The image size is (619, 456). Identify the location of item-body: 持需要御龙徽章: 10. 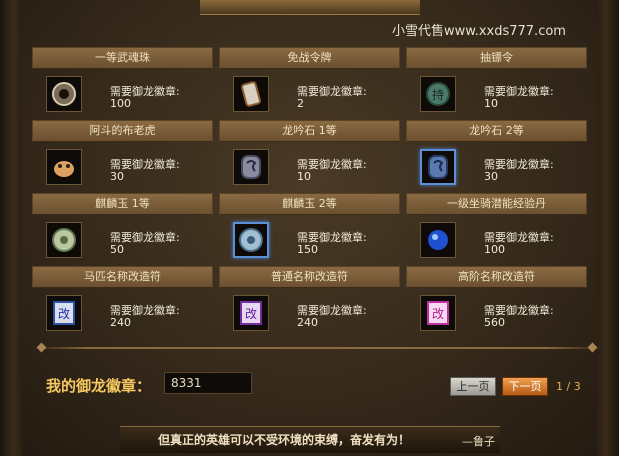
(496, 95).